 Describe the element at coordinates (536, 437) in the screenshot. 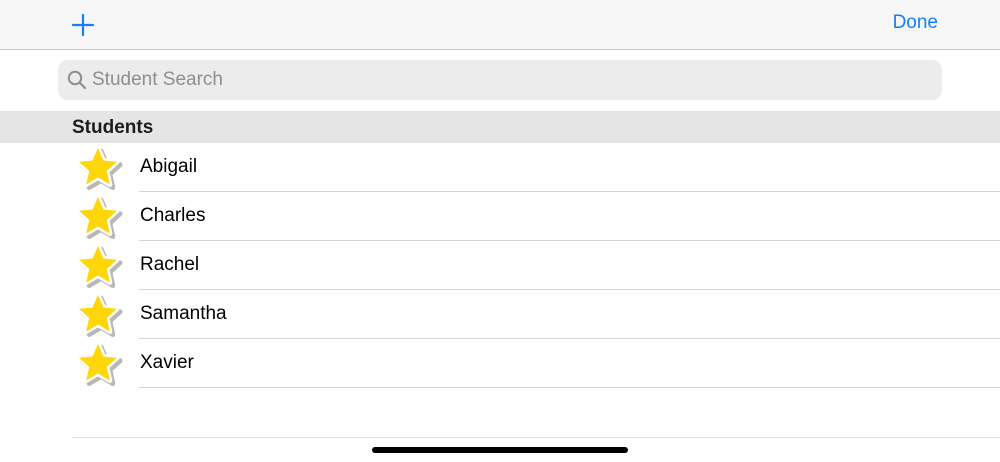

I see `list-bottom-divider` at that location.